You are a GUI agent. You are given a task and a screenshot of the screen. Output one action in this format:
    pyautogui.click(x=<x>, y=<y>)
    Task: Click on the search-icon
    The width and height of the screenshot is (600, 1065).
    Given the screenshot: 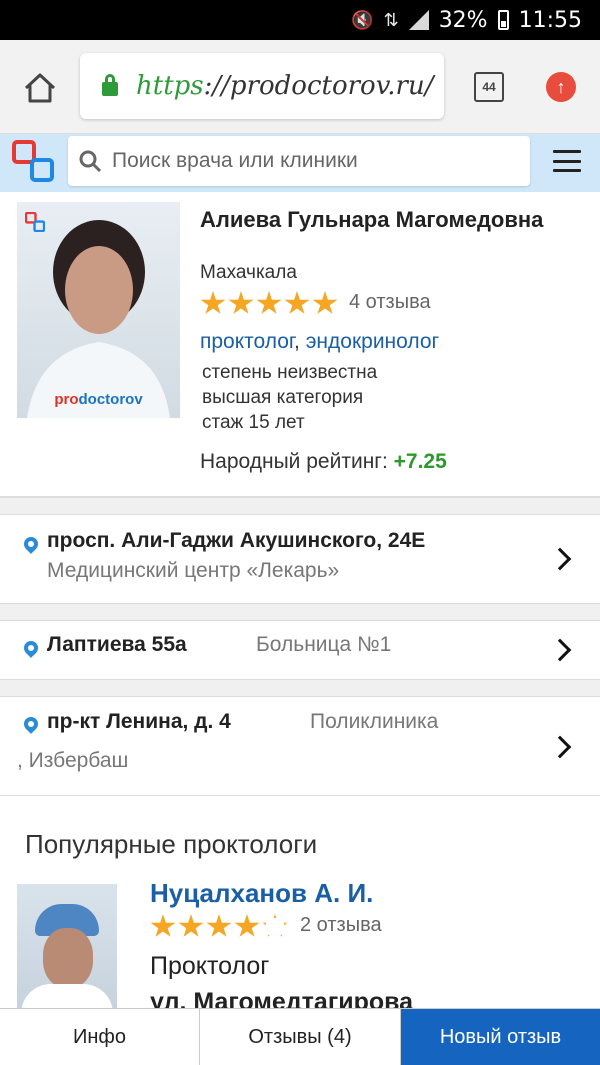 What is the action you would take?
    pyautogui.click(x=90, y=161)
    